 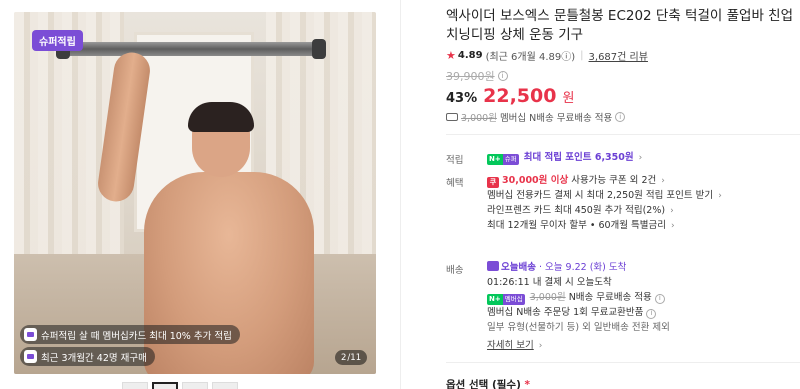 I want to click on benefit-coupon: 쿠 30,000원 이상 사용가능 쿠폰 외 2건 ›, so click(x=576, y=181).